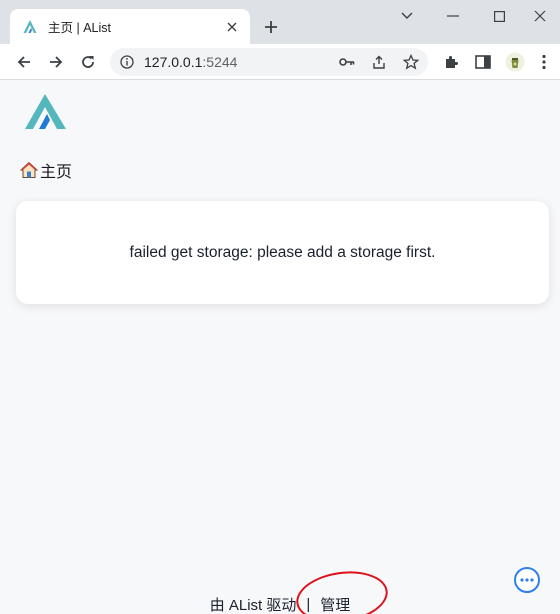  What do you see at coordinates (411, 62) in the screenshot?
I see `bookmark-star-icon` at bounding box center [411, 62].